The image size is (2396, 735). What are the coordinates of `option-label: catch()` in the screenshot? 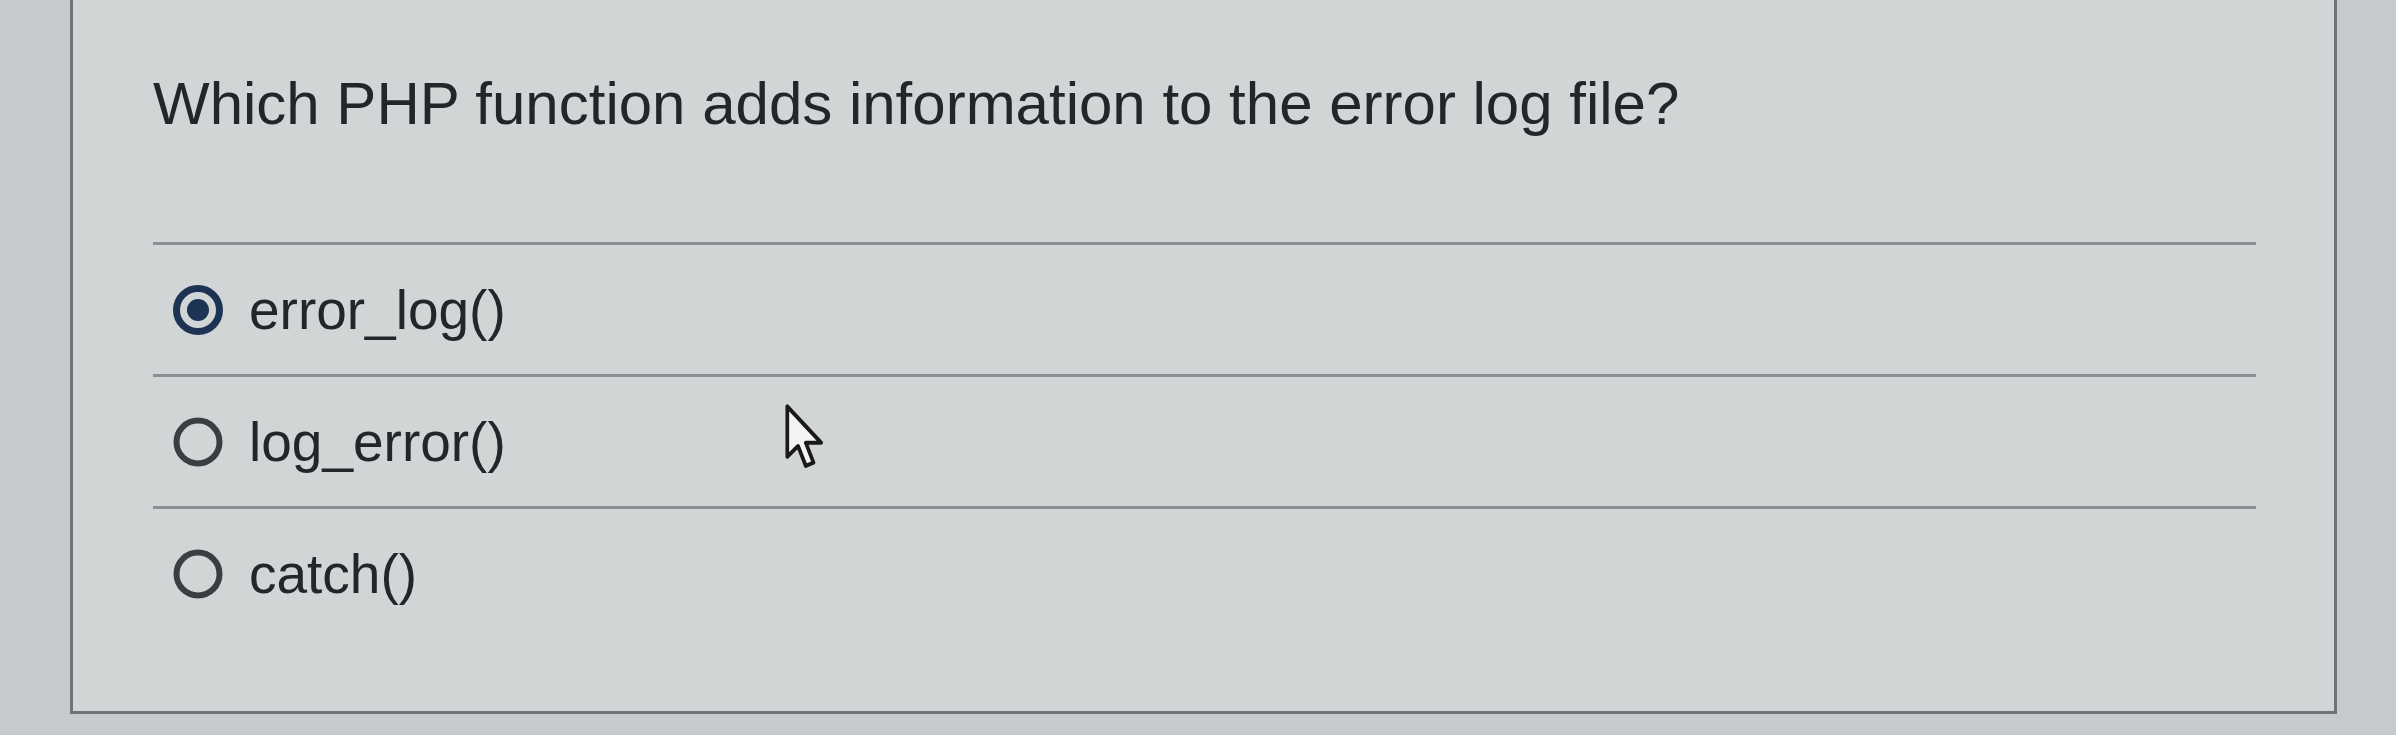 It's located at (333, 573).